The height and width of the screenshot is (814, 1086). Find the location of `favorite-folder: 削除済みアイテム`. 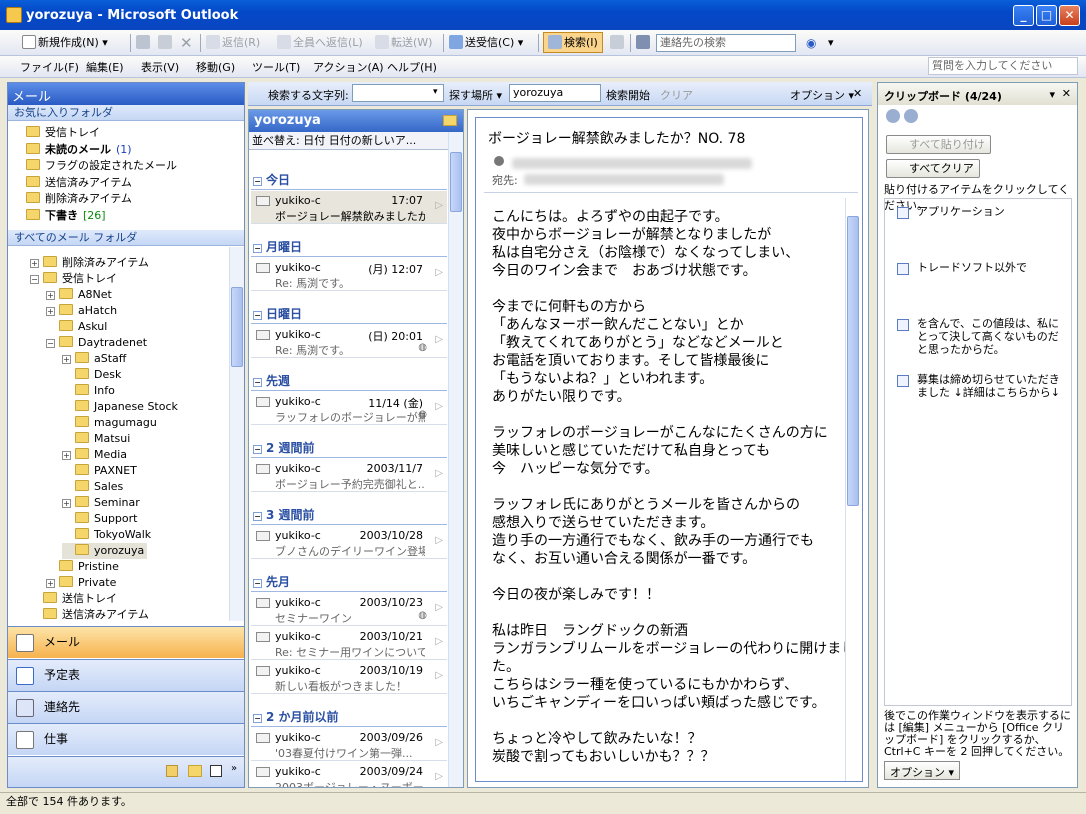

favorite-folder: 削除済みアイテム is located at coordinates (79, 199).